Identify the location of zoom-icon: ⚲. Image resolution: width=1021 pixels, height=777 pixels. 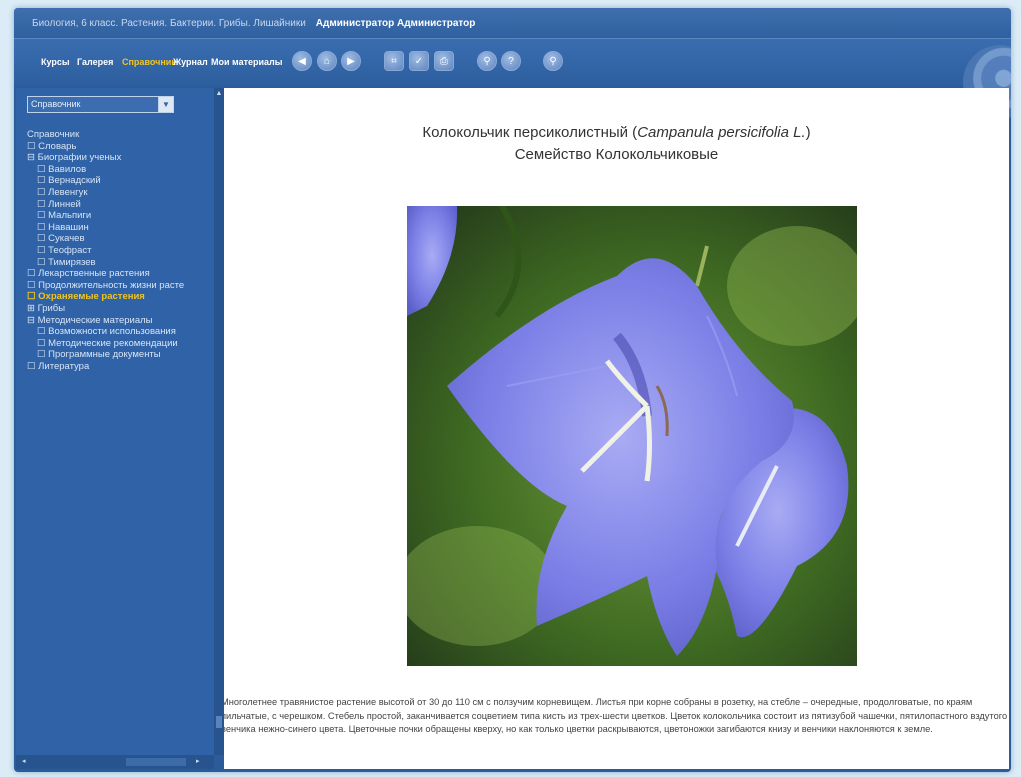
(553, 61).